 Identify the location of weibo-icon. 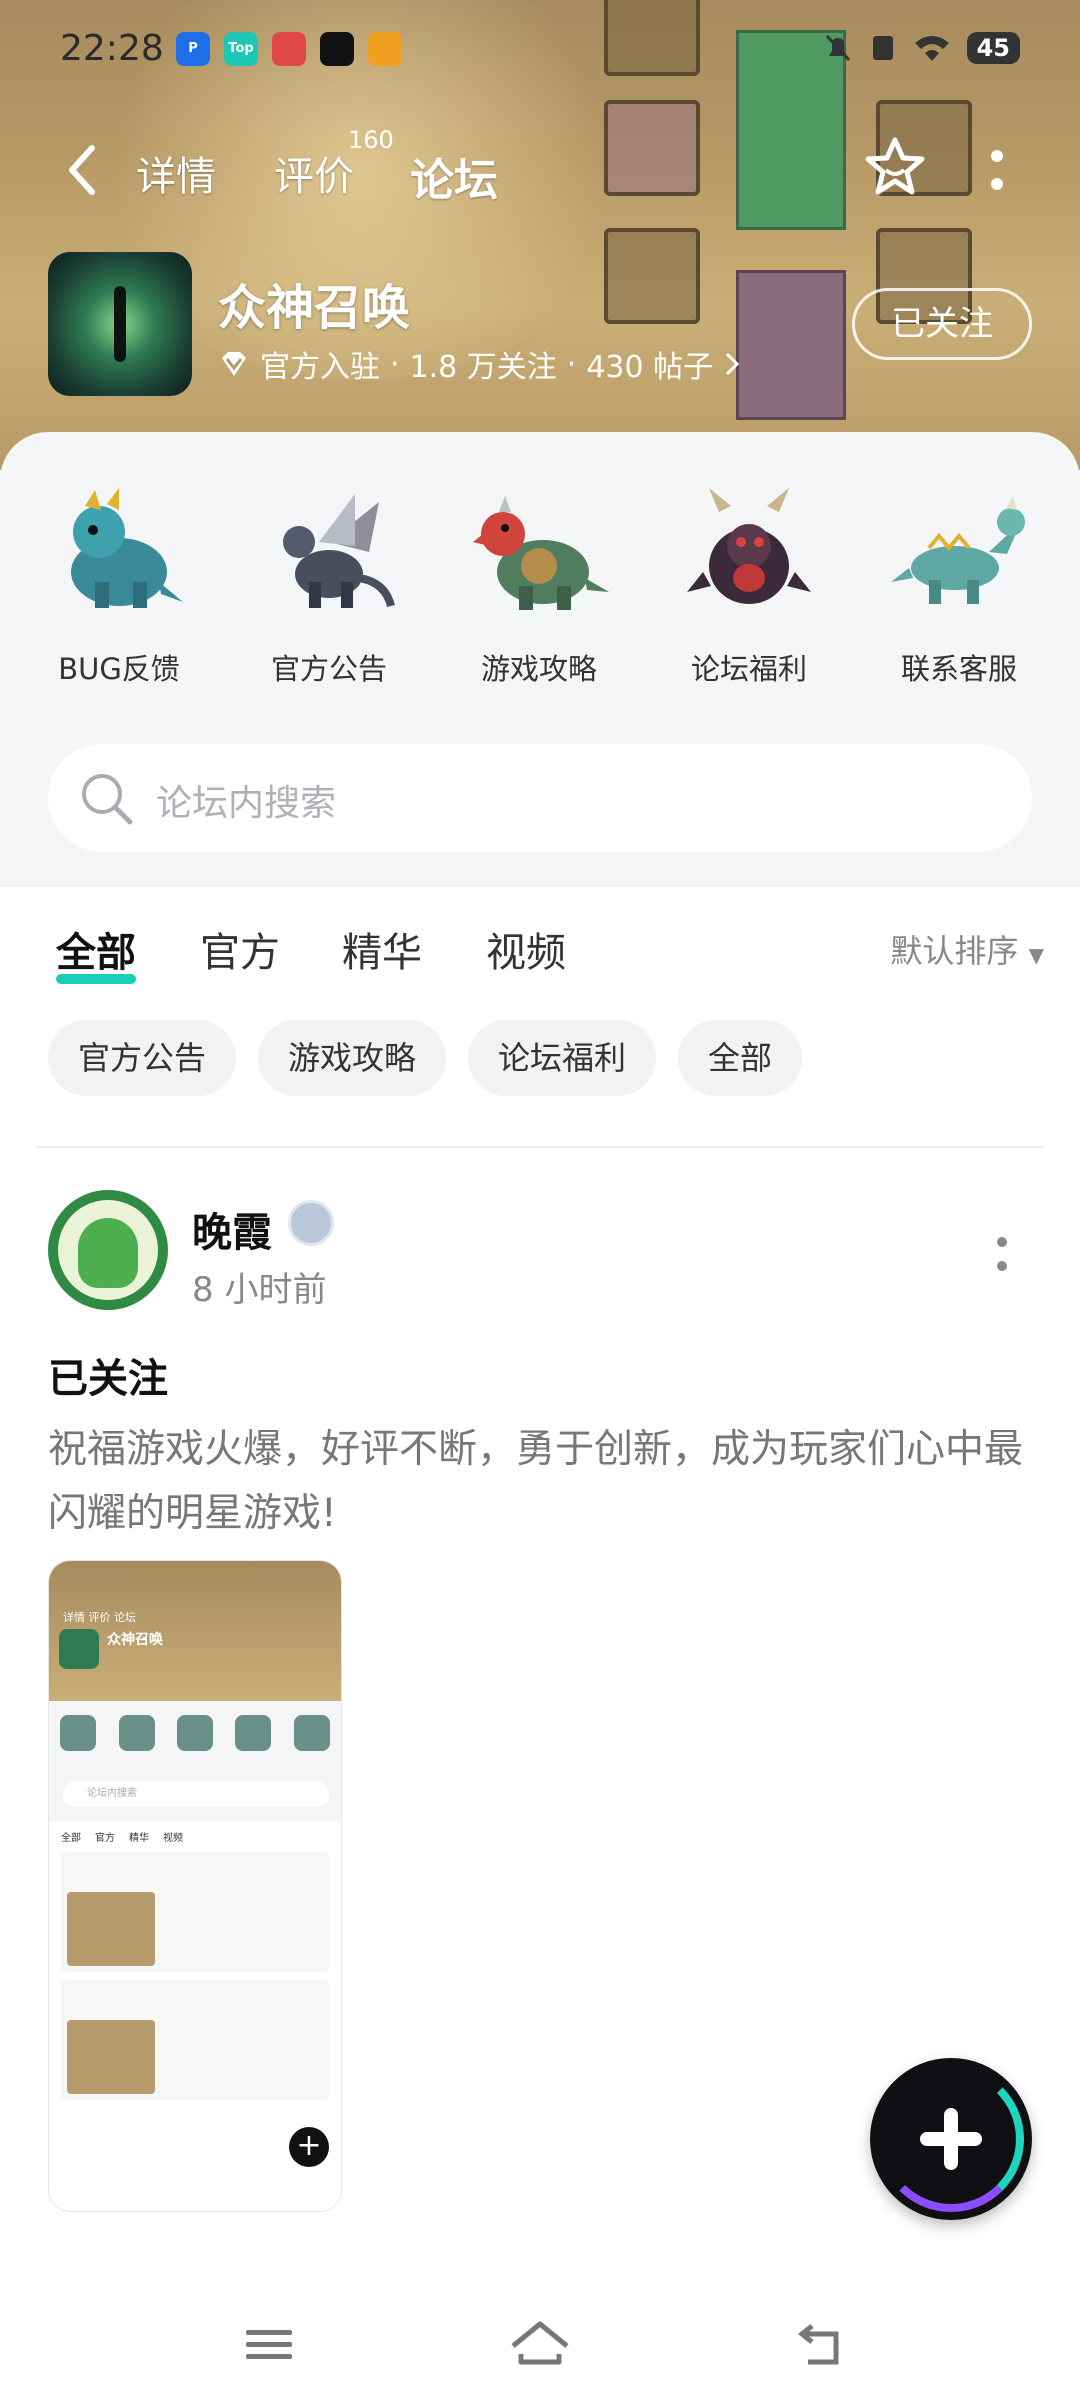
(385, 49).